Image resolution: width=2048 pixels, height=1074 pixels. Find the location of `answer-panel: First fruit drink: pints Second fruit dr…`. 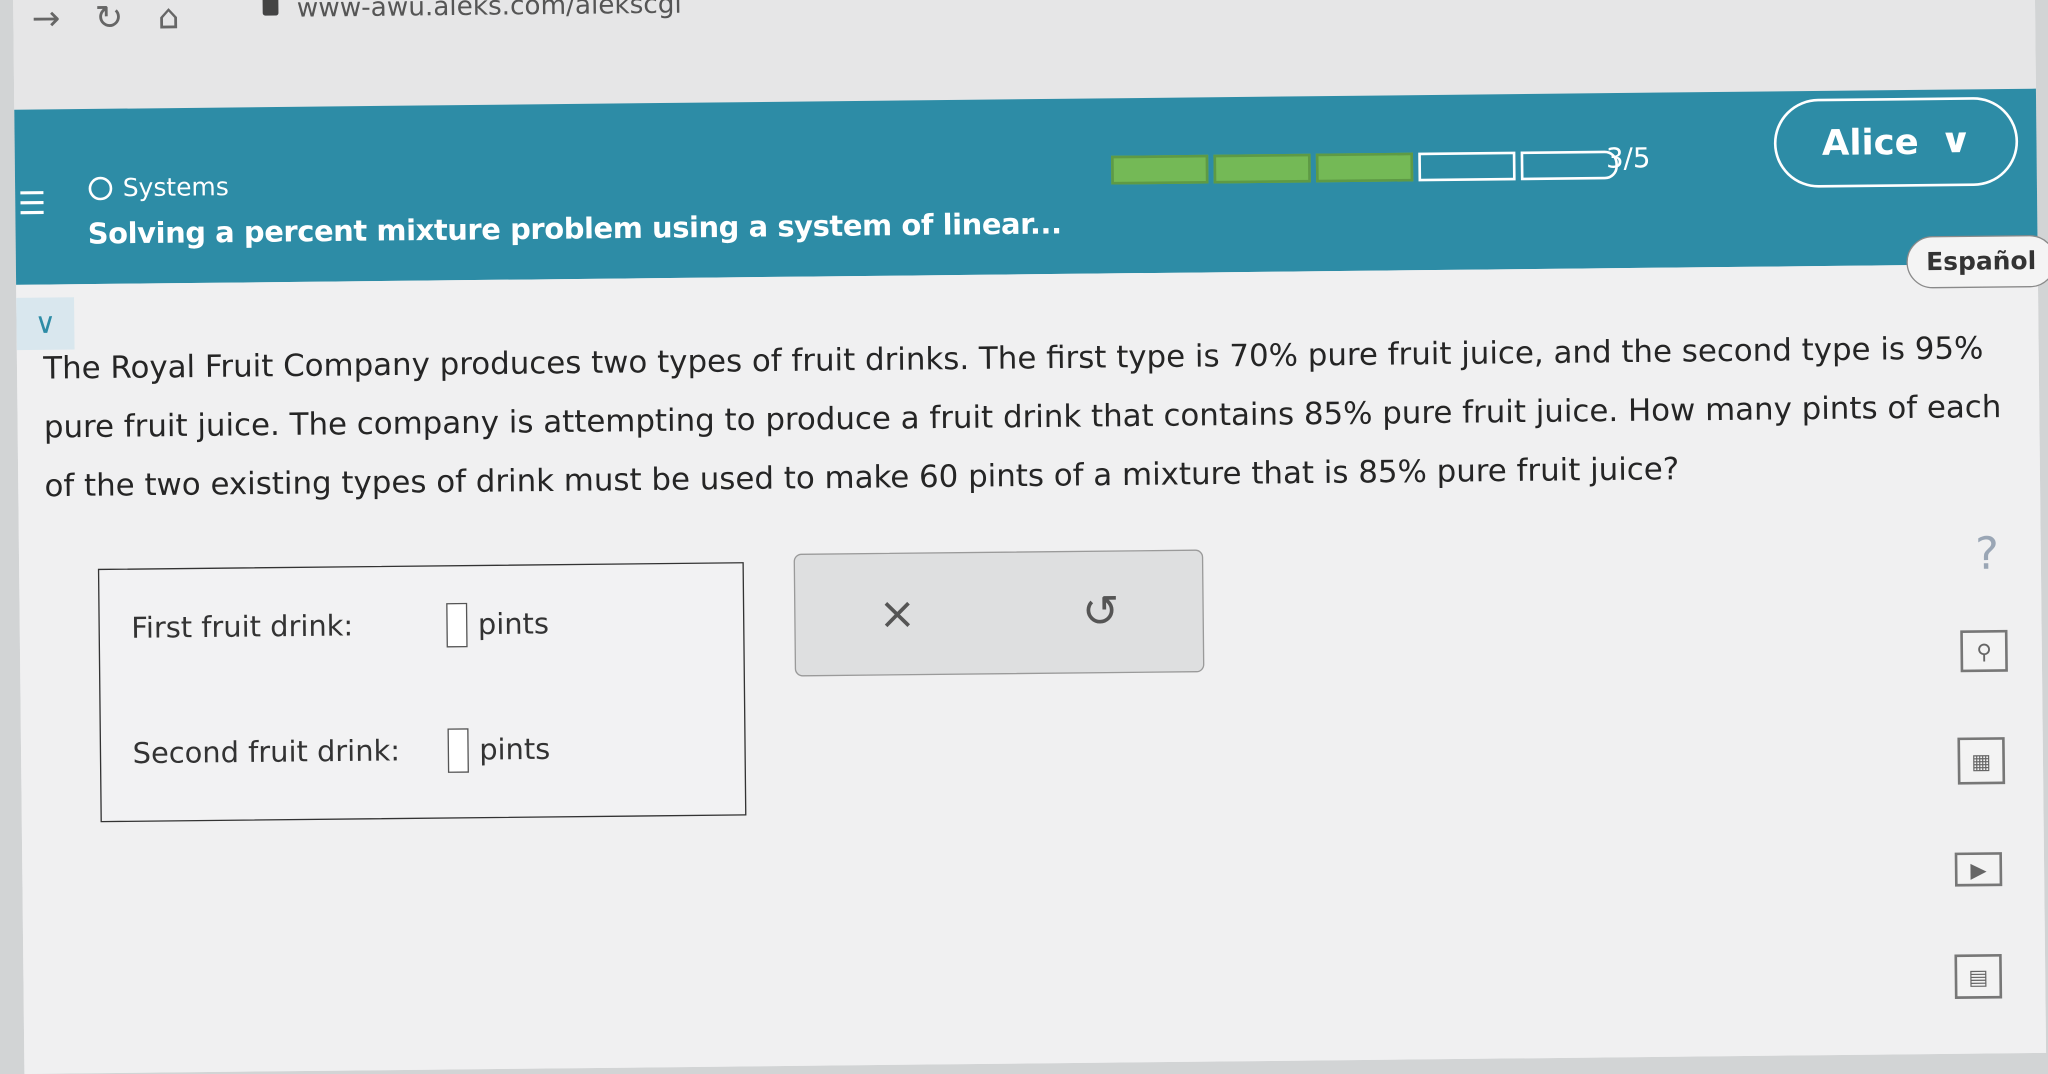

answer-panel: First fruit drink: pints Second fruit dr… is located at coordinates (422, 692).